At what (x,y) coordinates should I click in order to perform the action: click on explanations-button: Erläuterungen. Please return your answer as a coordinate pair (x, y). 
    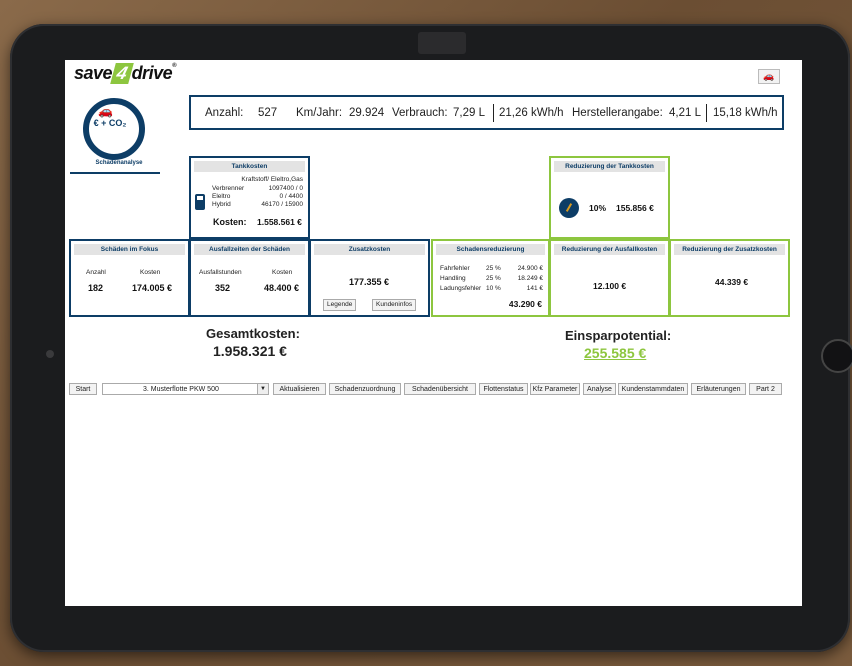
    Looking at the image, I should click on (718, 389).